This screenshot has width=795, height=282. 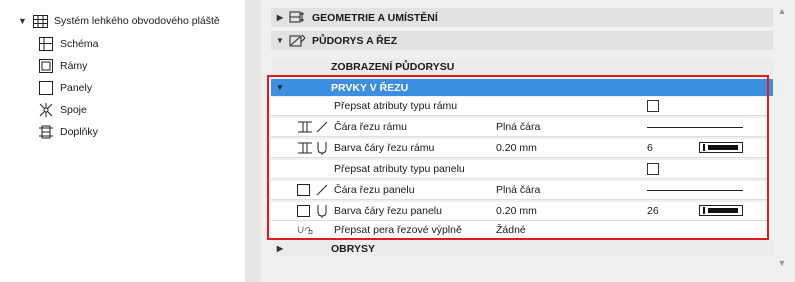 I want to click on tree-item-schema: Schéma, so click(x=68, y=44).